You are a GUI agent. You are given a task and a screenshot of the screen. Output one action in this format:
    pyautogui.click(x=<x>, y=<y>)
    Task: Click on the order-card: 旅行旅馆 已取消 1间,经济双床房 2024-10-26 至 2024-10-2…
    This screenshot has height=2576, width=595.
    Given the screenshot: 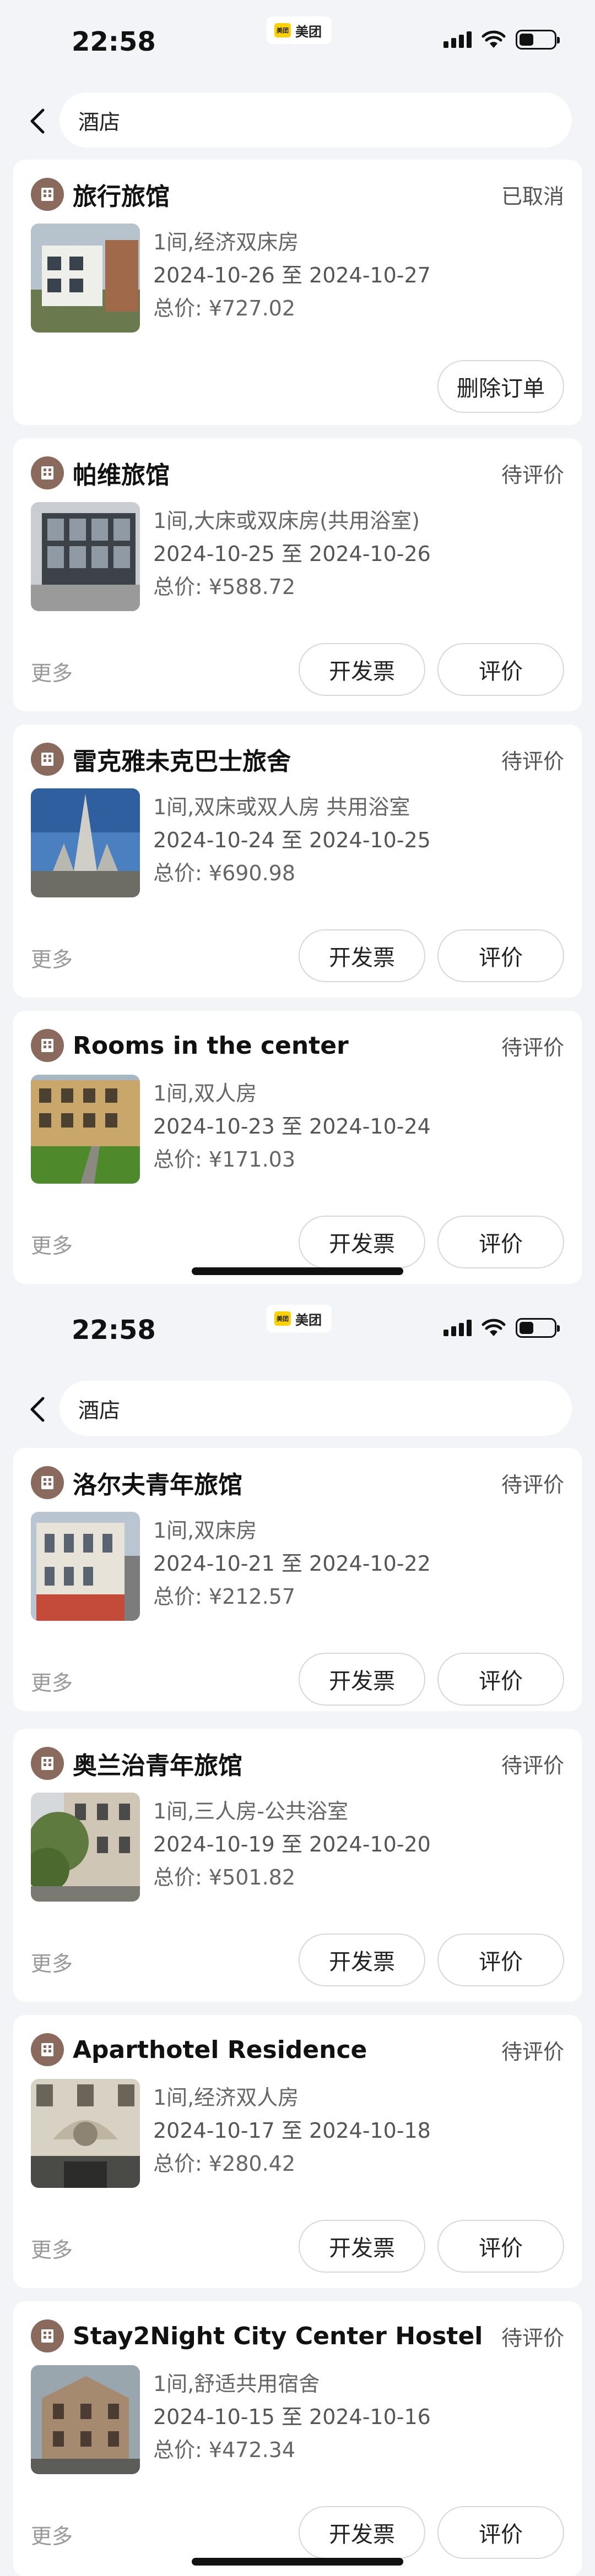 What is the action you would take?
    pyautogui.click(x=297, y=292)
    